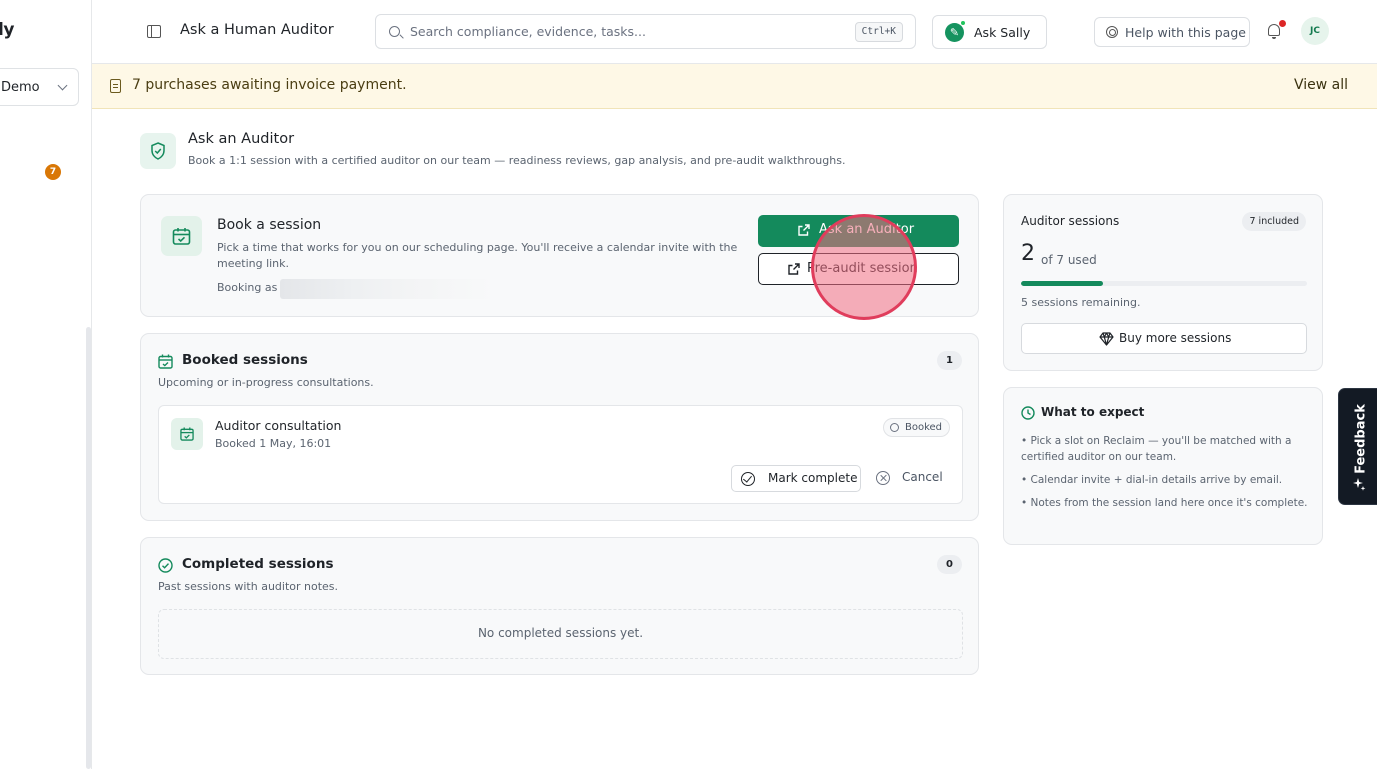 The height and width of the screenshot is (769, 1377). I want to click on document-icon, so click(115, 86).